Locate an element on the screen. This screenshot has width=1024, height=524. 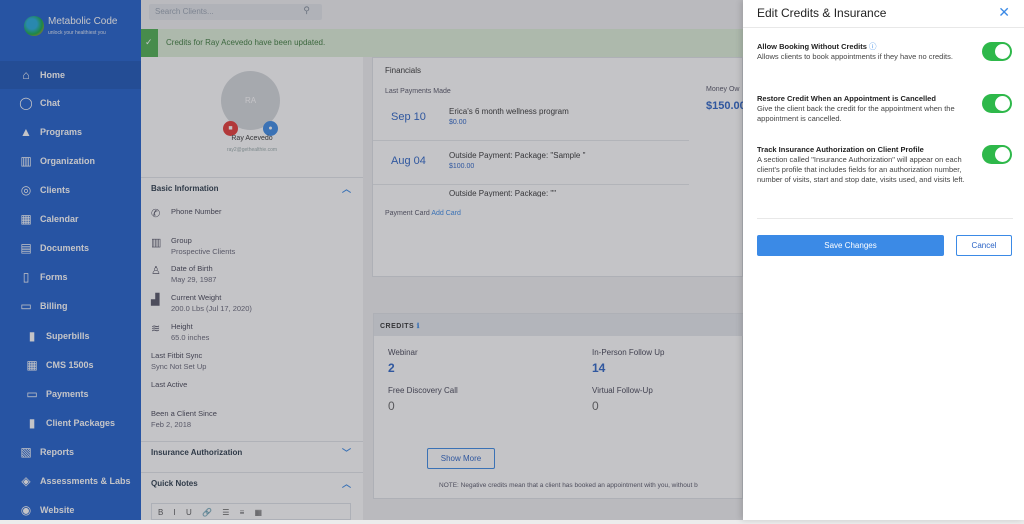
sidebar-item-label: Assessments & Labs is located at coordinates (85, 481).